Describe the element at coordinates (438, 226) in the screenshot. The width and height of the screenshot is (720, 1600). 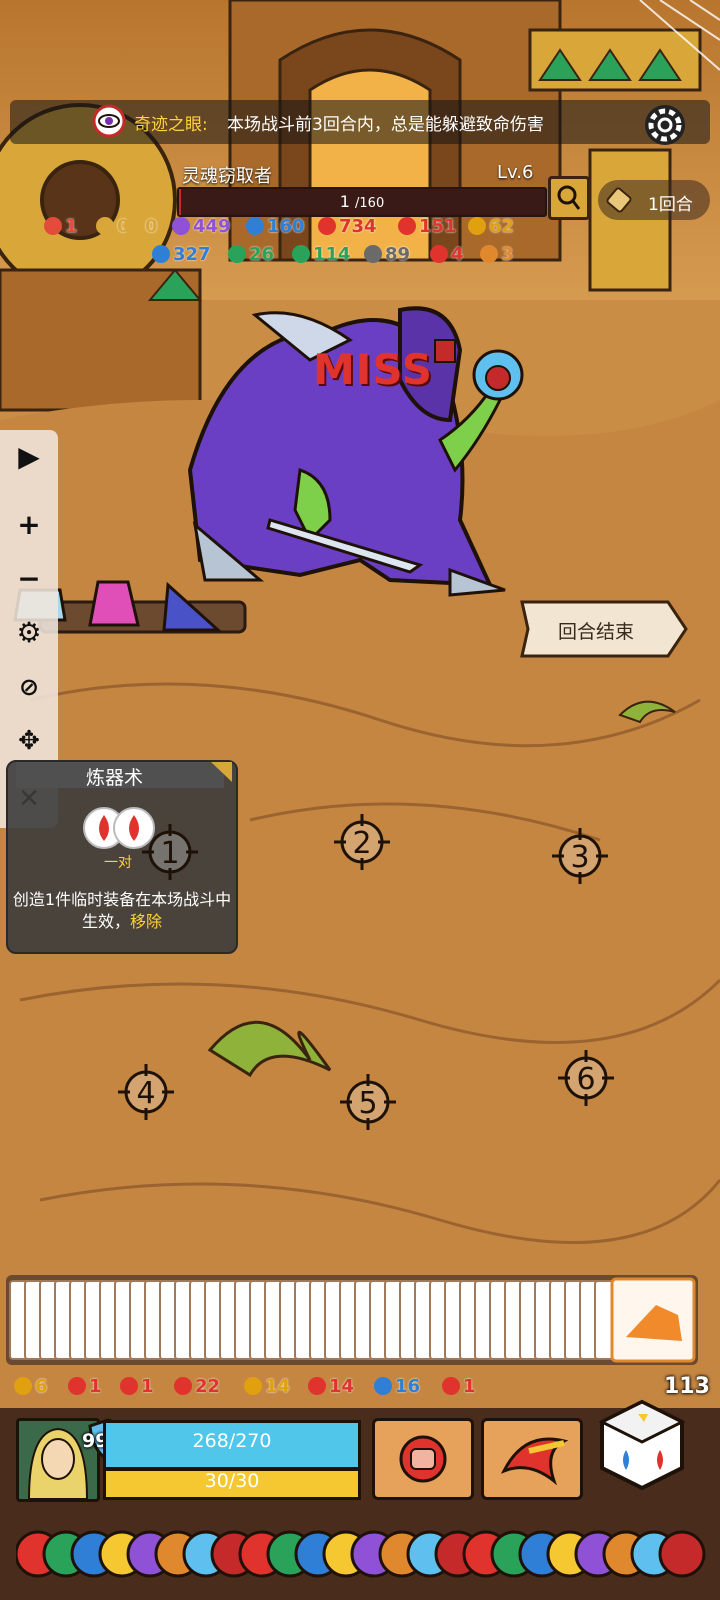
I see `stat-value: 151` at that location.